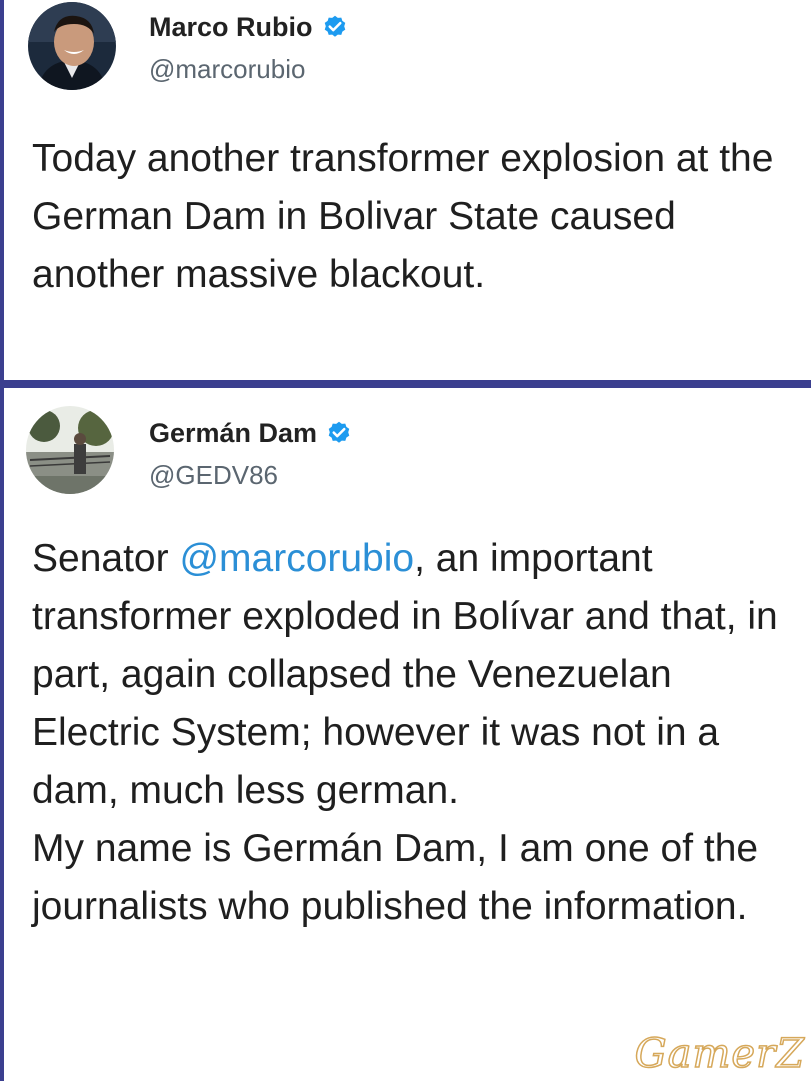 The image size is (811, 1081). Describe the element at coordinates (405, 384) in the screenshot. I see `tweet-divider` at that location.